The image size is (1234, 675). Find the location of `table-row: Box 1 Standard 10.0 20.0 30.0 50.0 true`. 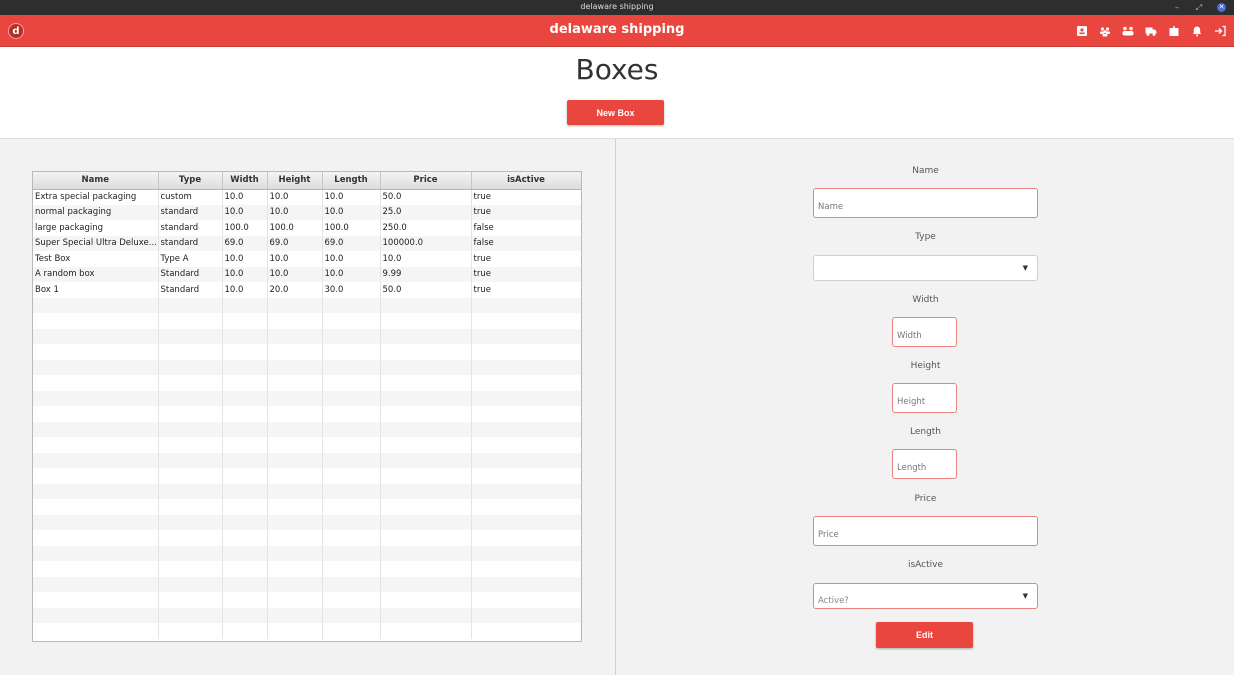

table-row: Box 1 Standard 10.0 20.0 30.0 50.0 true is located at coordinates (307, 290).